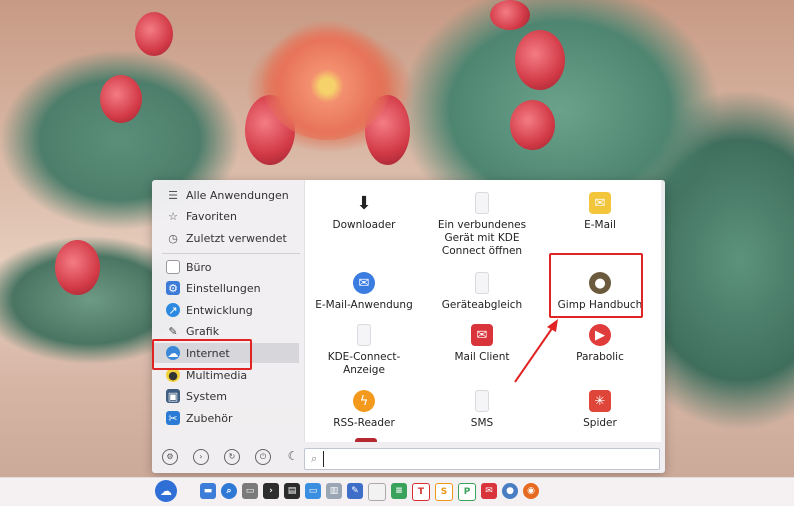  Describe the element at coordinates (531, 491) in the screenshot. I see `firefox-icon: ◉` at that location.